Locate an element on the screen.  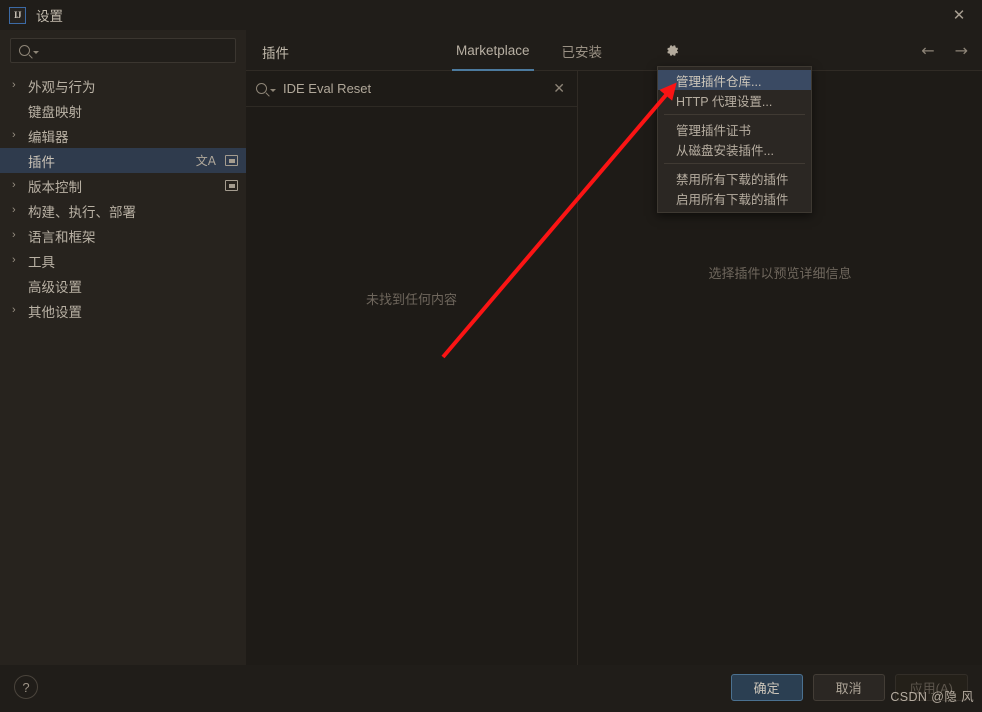
ok-button: 确定 is located at coordinates (766, 687).